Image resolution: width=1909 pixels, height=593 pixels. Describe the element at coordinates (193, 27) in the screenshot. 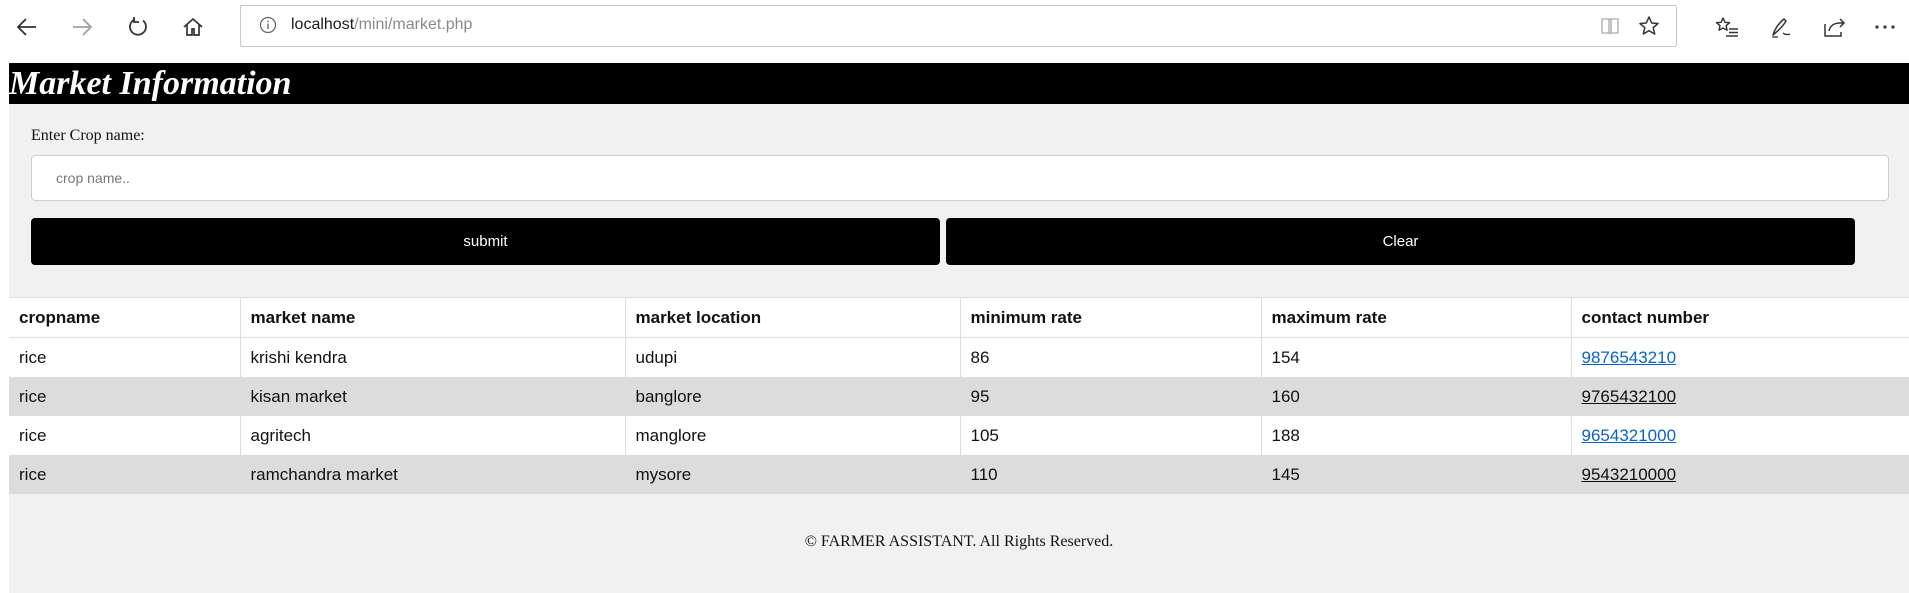

I see `home-icon` at that location.